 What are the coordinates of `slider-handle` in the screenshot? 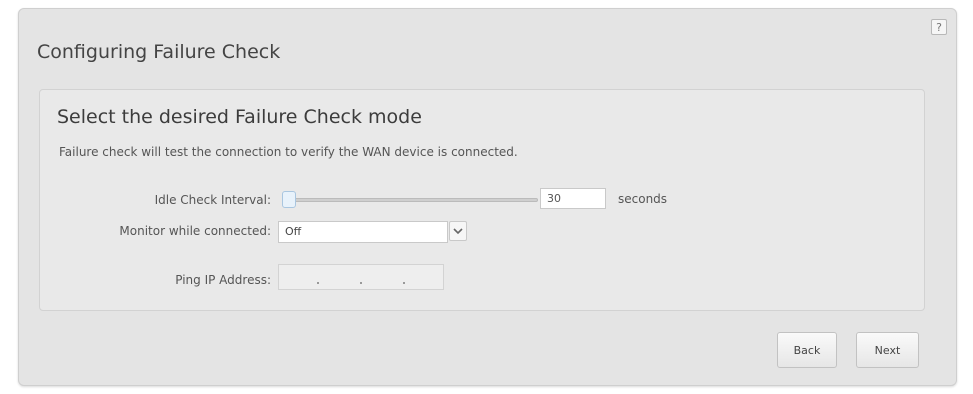 It's located at (289, 199).